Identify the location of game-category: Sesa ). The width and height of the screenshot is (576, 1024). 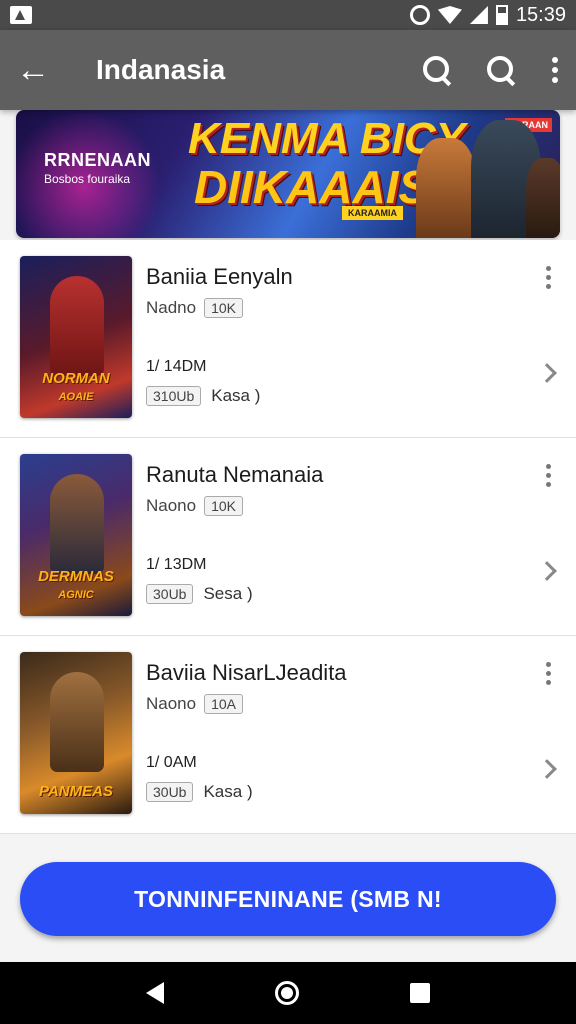
(228, 593).